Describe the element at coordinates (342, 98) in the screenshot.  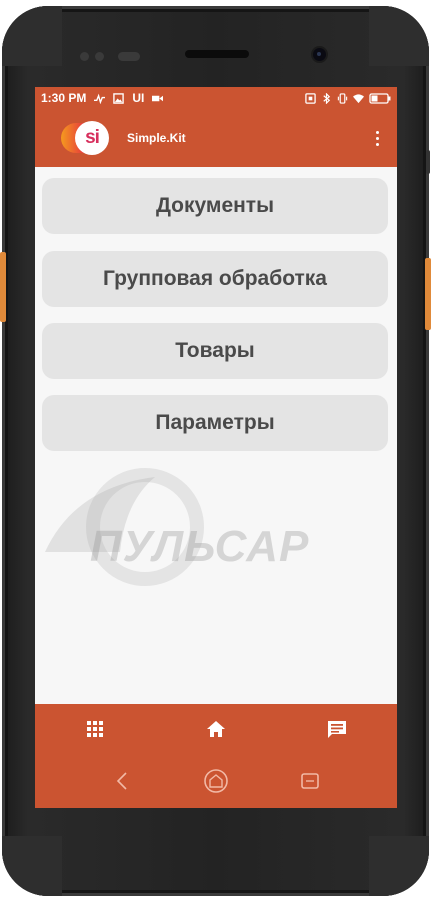
I see `vibrate-icon` at that location.